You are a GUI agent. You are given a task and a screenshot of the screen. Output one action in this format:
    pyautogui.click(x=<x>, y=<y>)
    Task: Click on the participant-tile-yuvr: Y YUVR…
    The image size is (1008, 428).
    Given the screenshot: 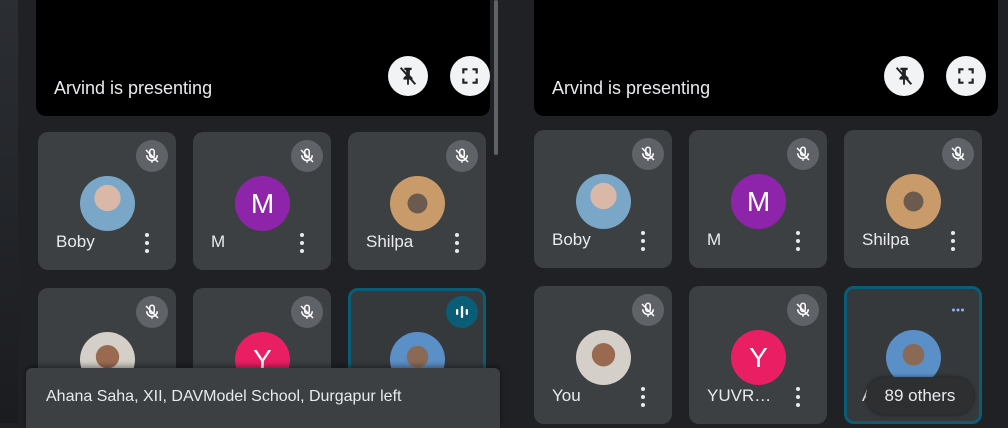 What is the action you would take?
    pyautogui.click(x=758, y=355)
    